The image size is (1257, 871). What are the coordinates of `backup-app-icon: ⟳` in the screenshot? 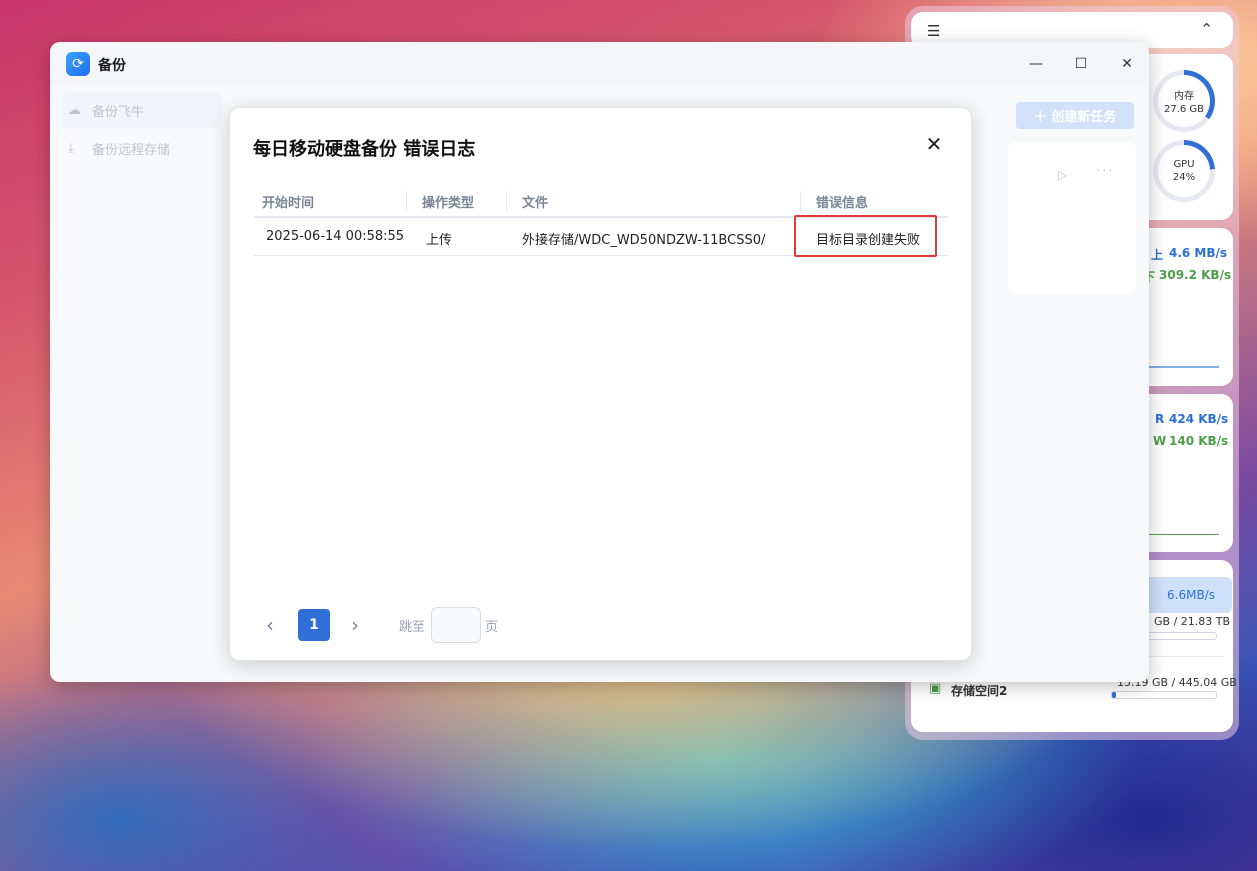 It's located at (78, 64).